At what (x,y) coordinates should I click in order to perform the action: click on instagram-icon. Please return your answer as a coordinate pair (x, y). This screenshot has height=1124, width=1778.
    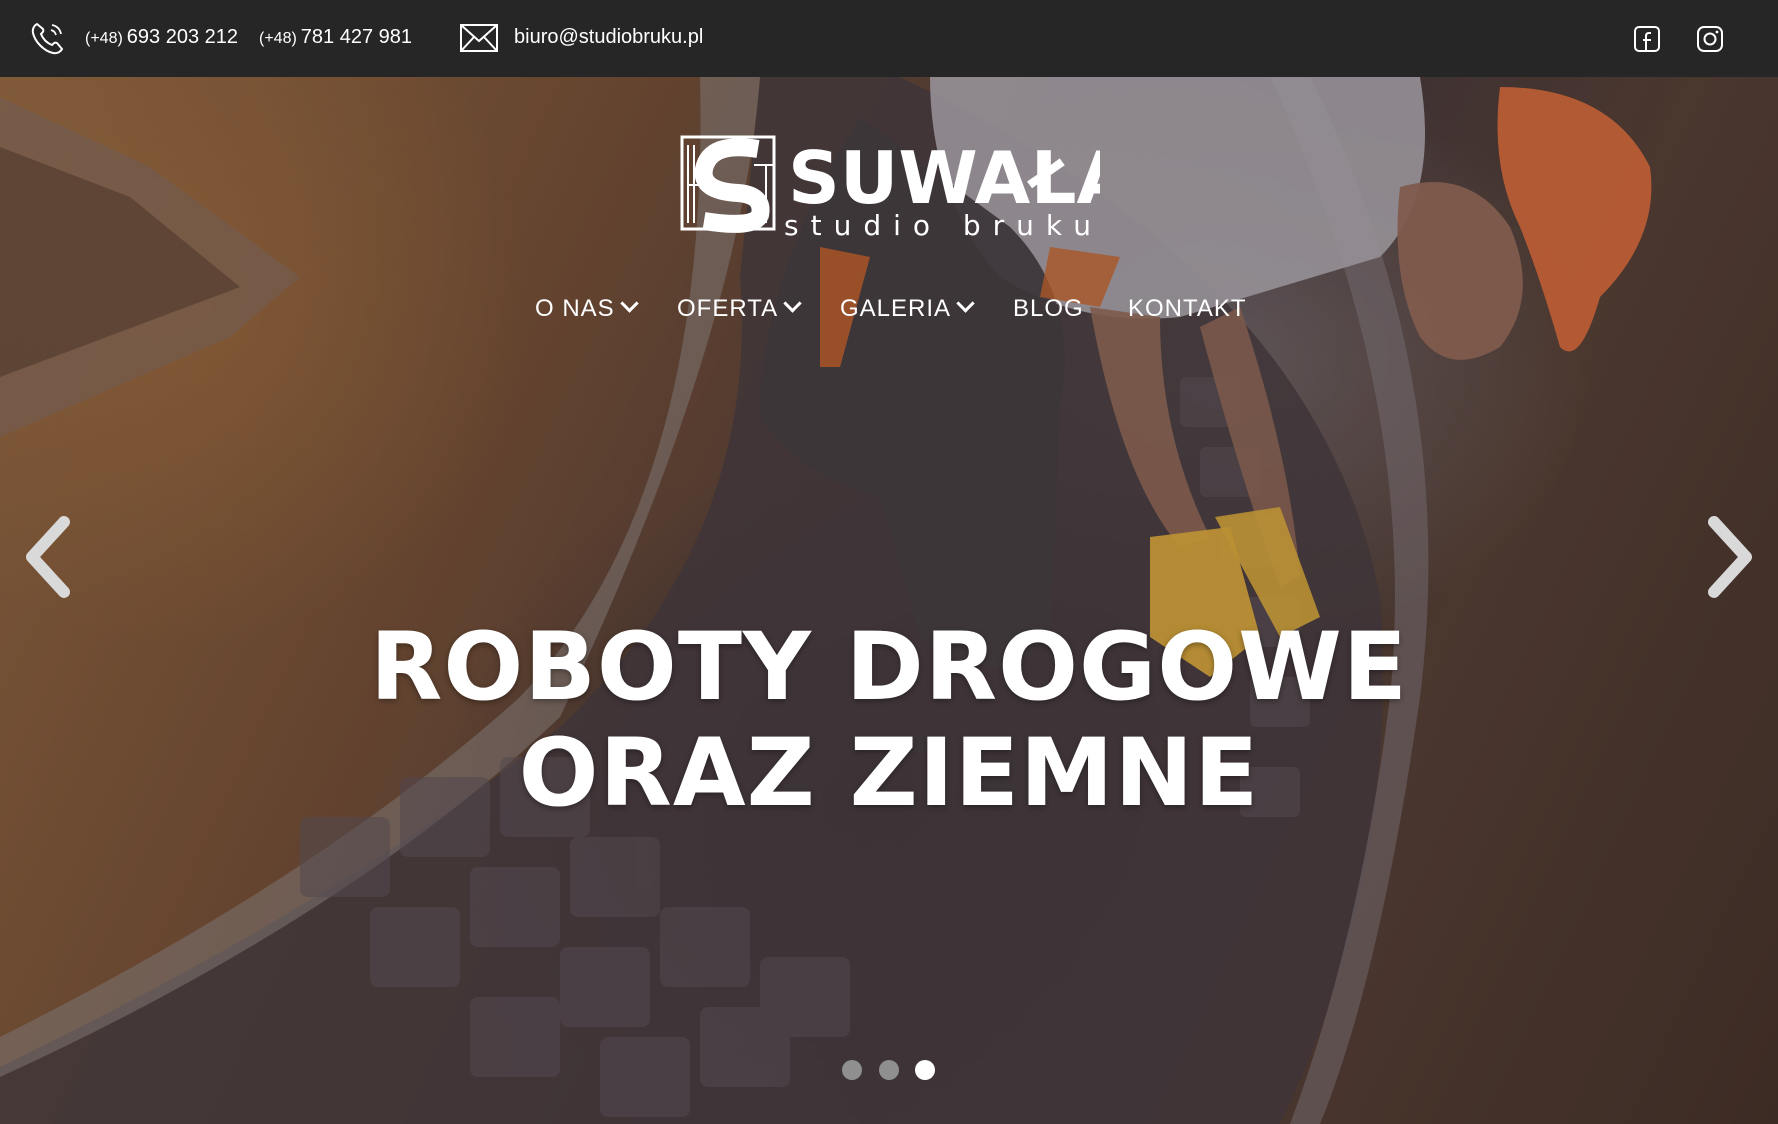
    Looking at the image, I should click on (1710, 39).